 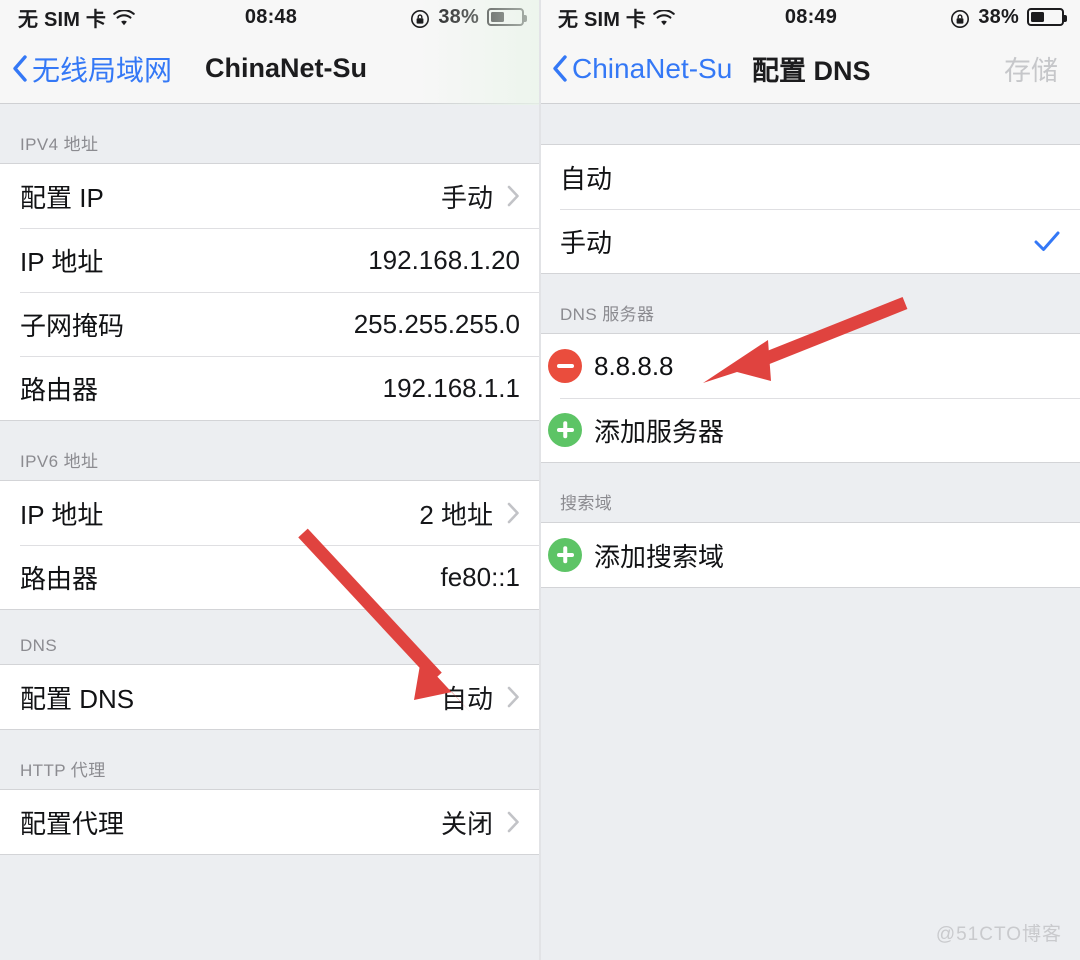 I want to click on row-right: 2 地址, so click(x=469, y=513).